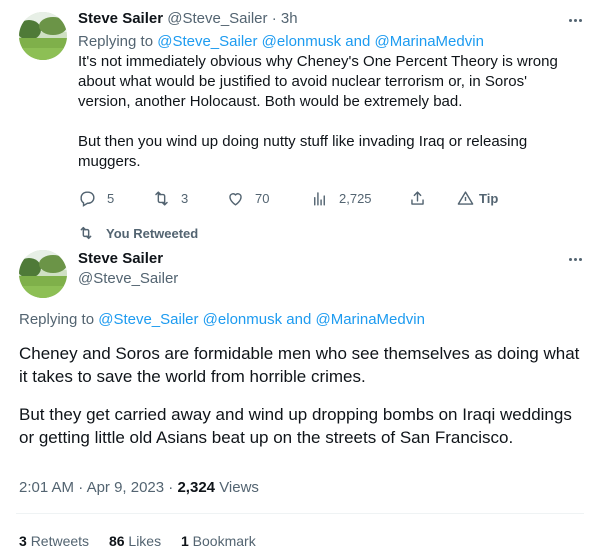 Image resolution: width=600 pixels, height=552 pixels. What do you see at coordinates (355, 198) in the screenshot?
I see `views-count: 2,725` at bounding box center [355, 198].